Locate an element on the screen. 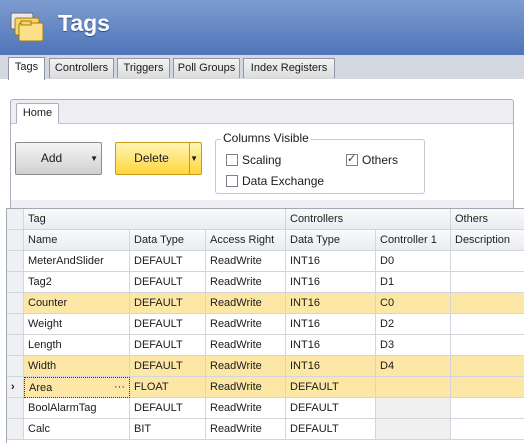  others-label: Others is located at coordinates (380, 160).